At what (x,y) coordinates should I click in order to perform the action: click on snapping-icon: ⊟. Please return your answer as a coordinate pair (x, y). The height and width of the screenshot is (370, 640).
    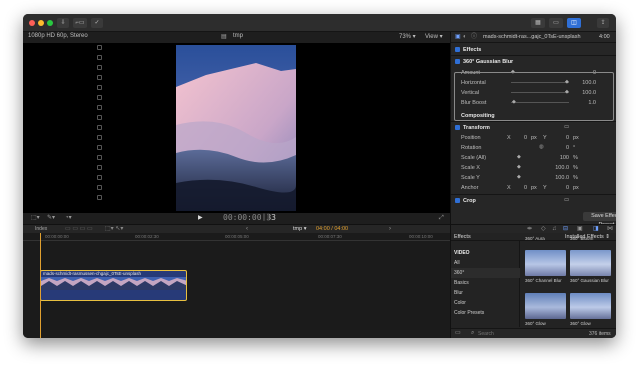
    Looking at the image, I should click on (565, 229).